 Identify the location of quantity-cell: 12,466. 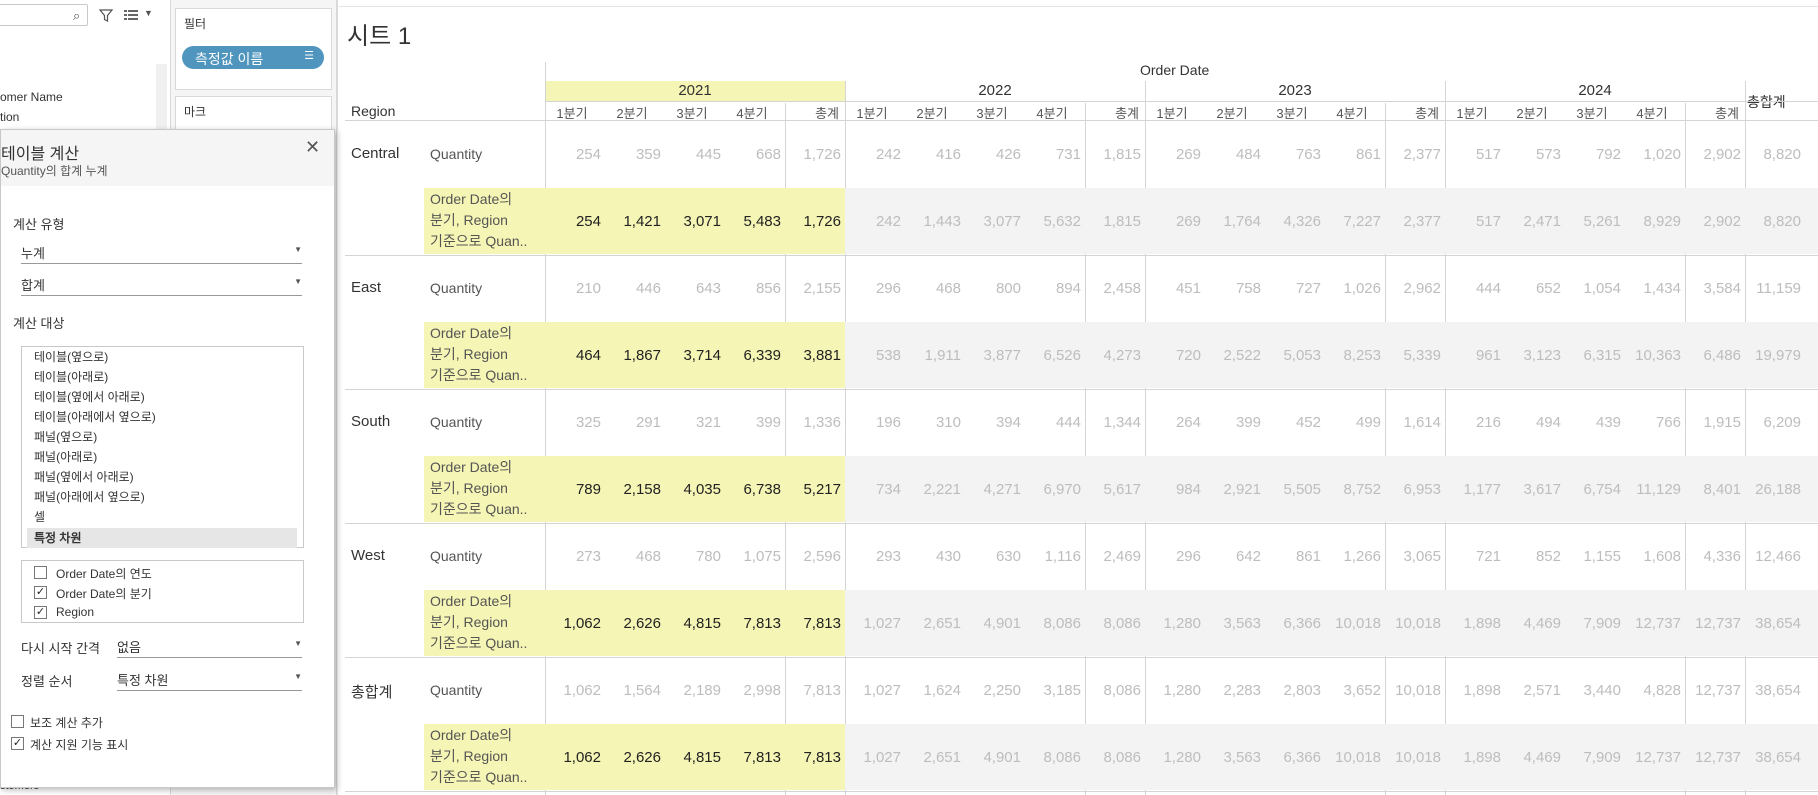
(1773, 556).